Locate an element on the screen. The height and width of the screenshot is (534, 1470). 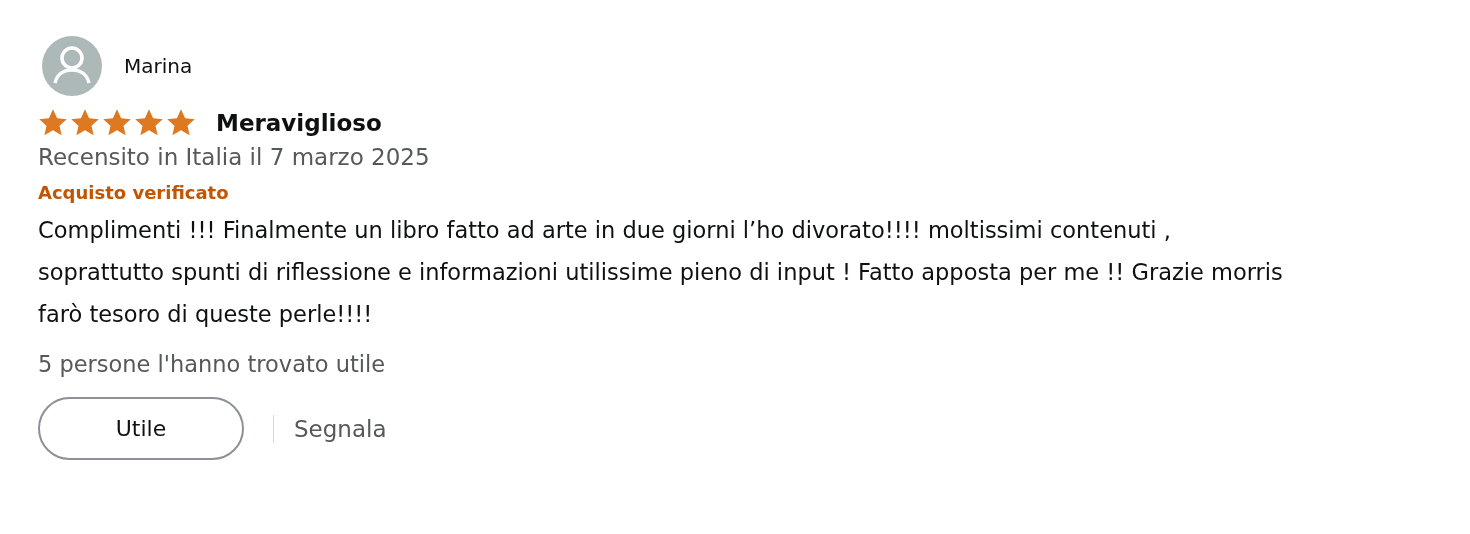
verified-purchase-label: Acquisto verificato is located at coordinates (133, 192).